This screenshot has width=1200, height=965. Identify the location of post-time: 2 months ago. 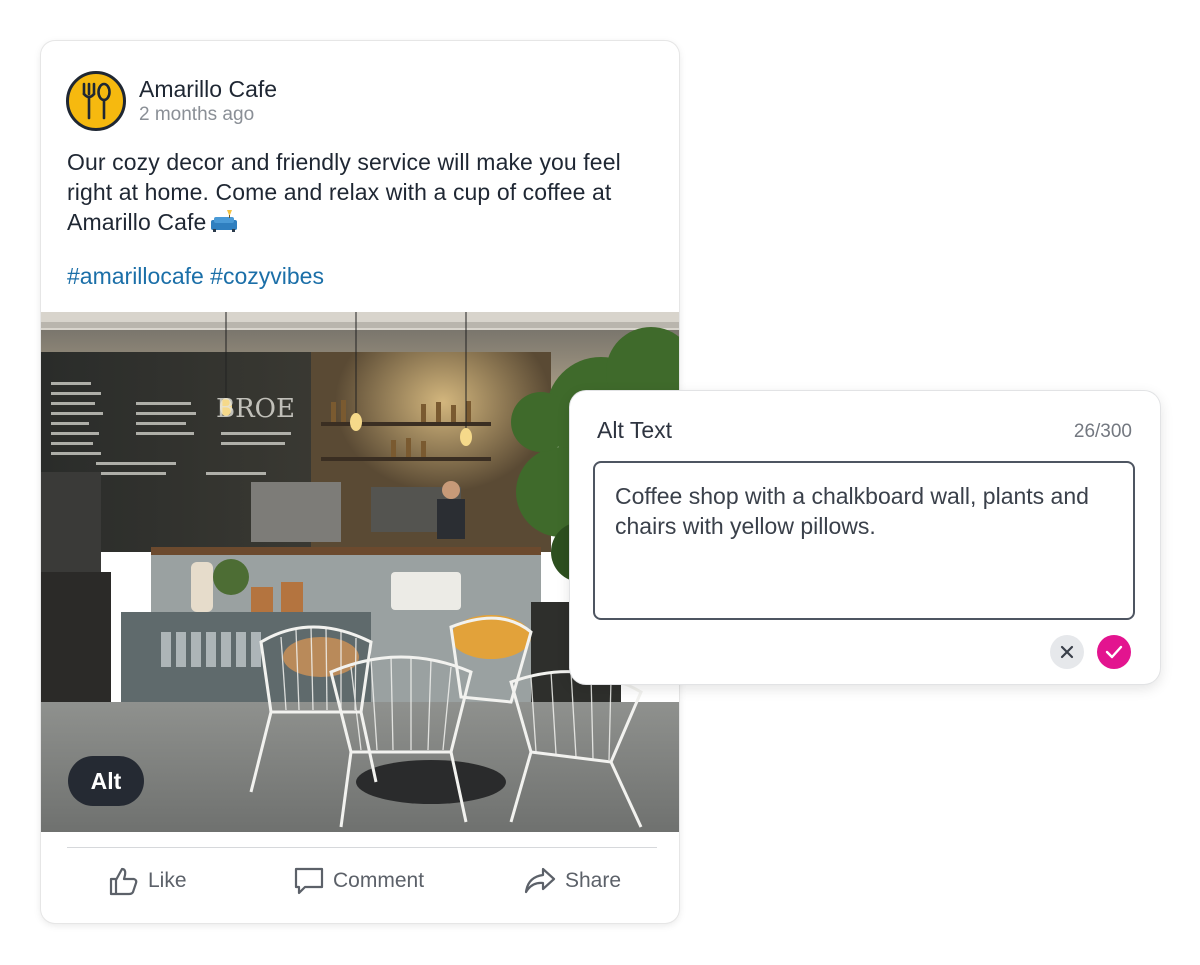
(197, 114).